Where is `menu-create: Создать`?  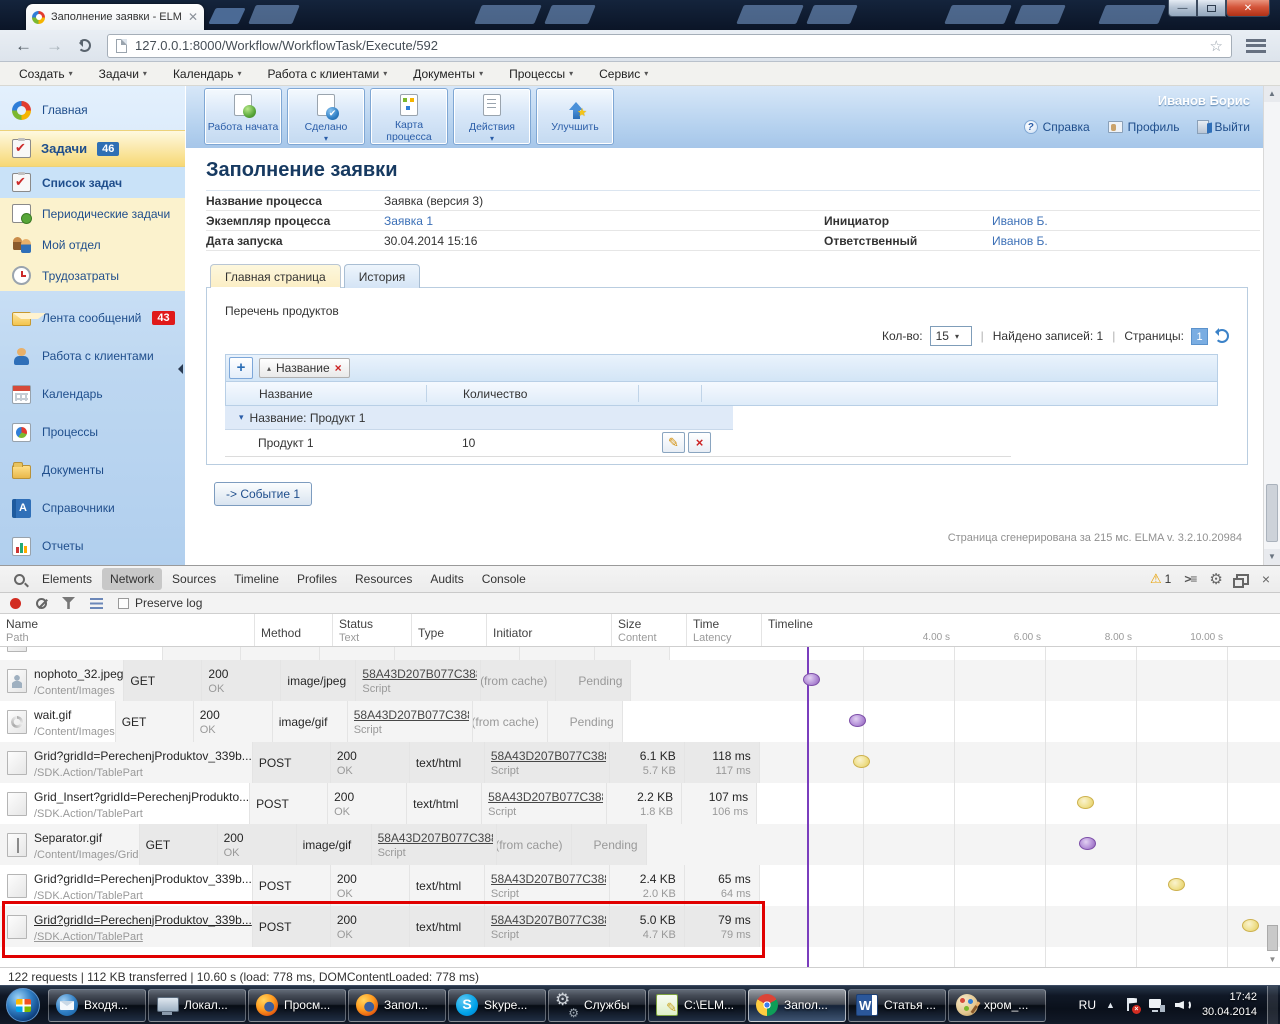
menu-create: Создать is located at coordinates (46, 74).